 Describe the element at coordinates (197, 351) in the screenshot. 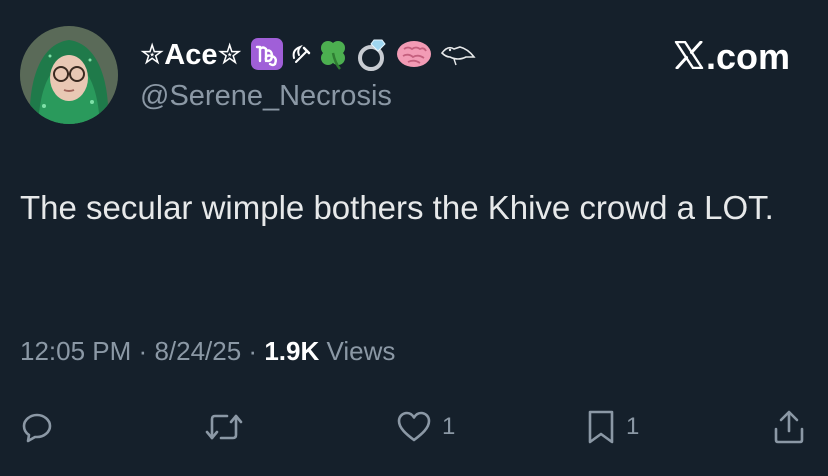

I see `tweet-date: 8/24/25` at that location.